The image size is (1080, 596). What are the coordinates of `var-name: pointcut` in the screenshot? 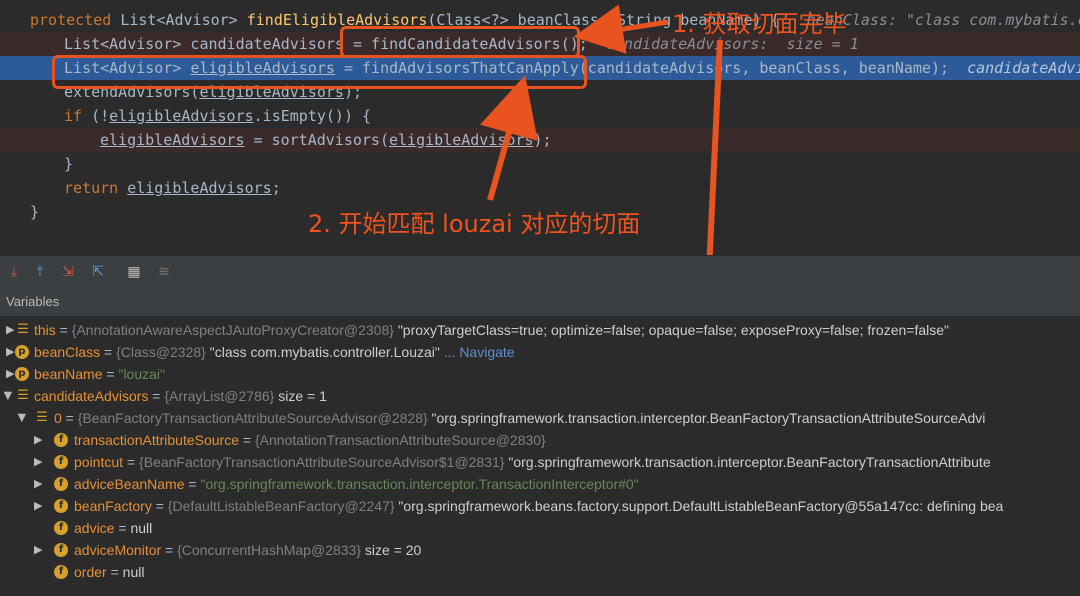 It's located at (99, 462).